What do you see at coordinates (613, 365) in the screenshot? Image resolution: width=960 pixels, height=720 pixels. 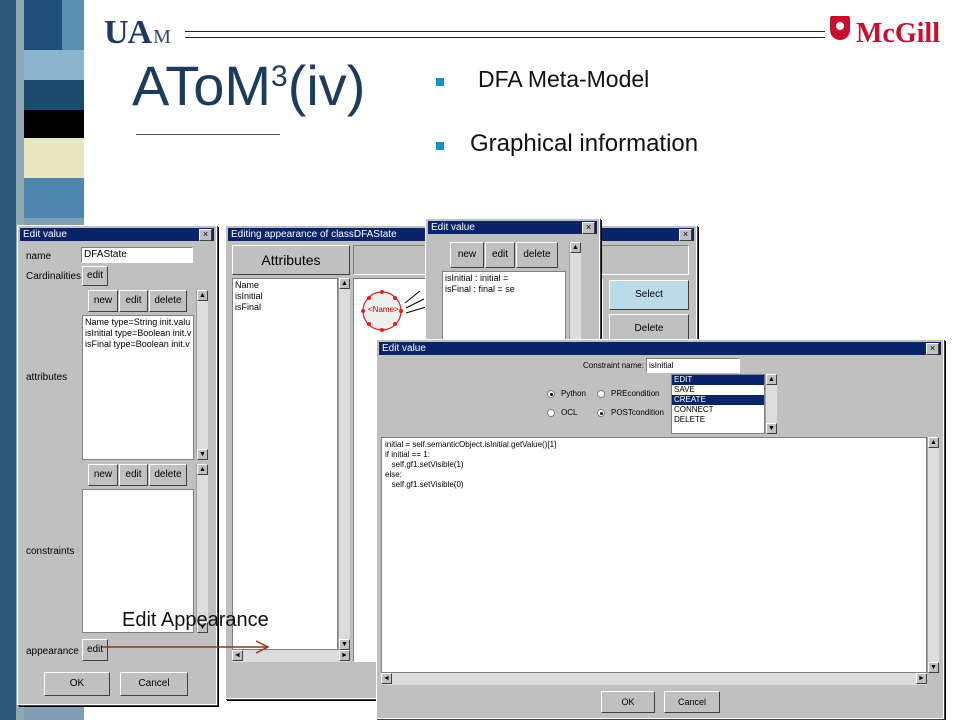 I see `constraint-name-label: Constraint name:` at bounding box center [613, 365].